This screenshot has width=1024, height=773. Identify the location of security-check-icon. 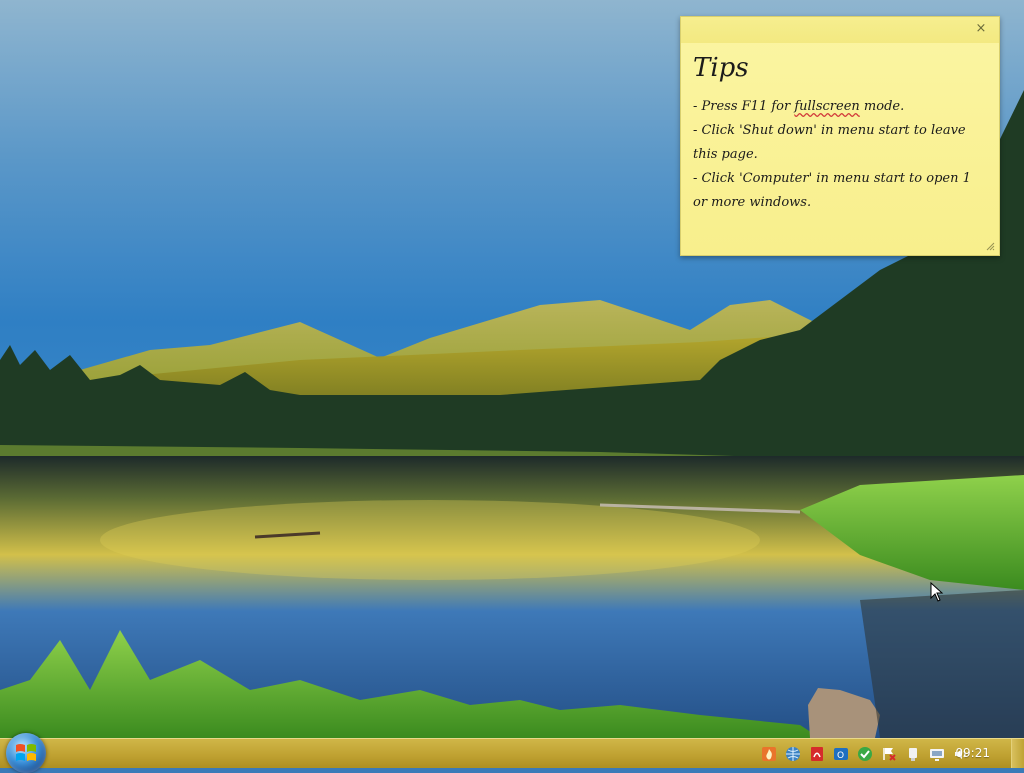
(865, 754).